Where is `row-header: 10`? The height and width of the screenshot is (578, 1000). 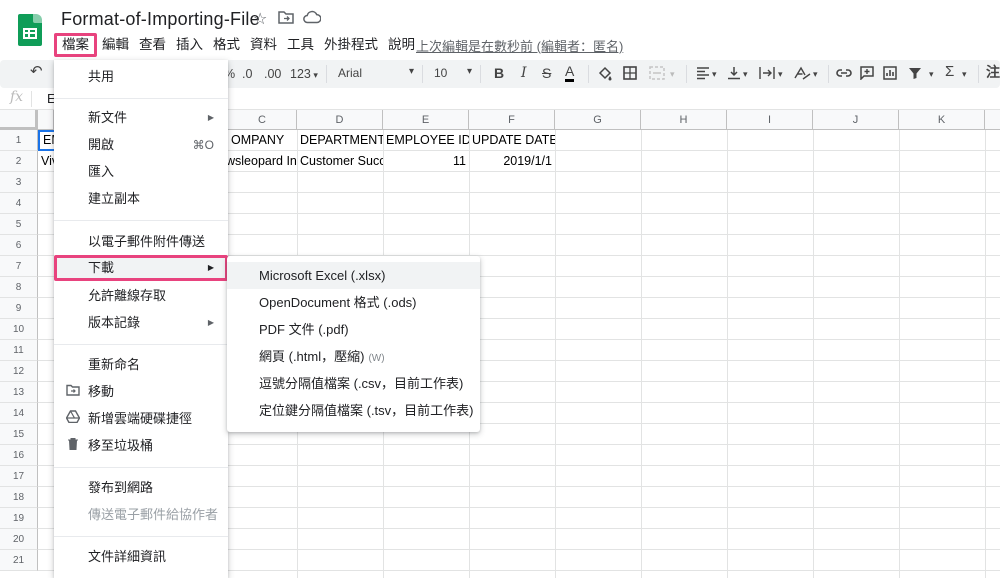 row-header: 10 is located at coordinates (19, 329).